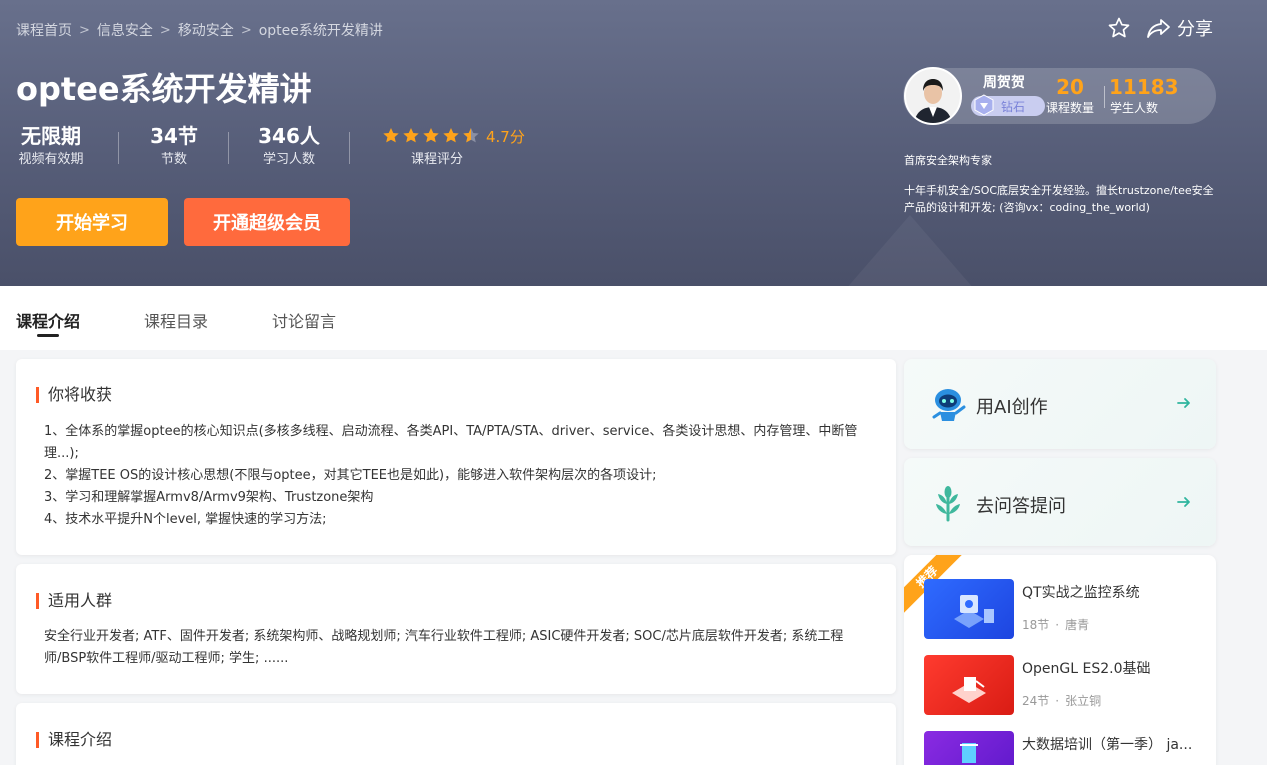  I want to click on teacher-course-count-label: 课程数量, so click(1069, 108).